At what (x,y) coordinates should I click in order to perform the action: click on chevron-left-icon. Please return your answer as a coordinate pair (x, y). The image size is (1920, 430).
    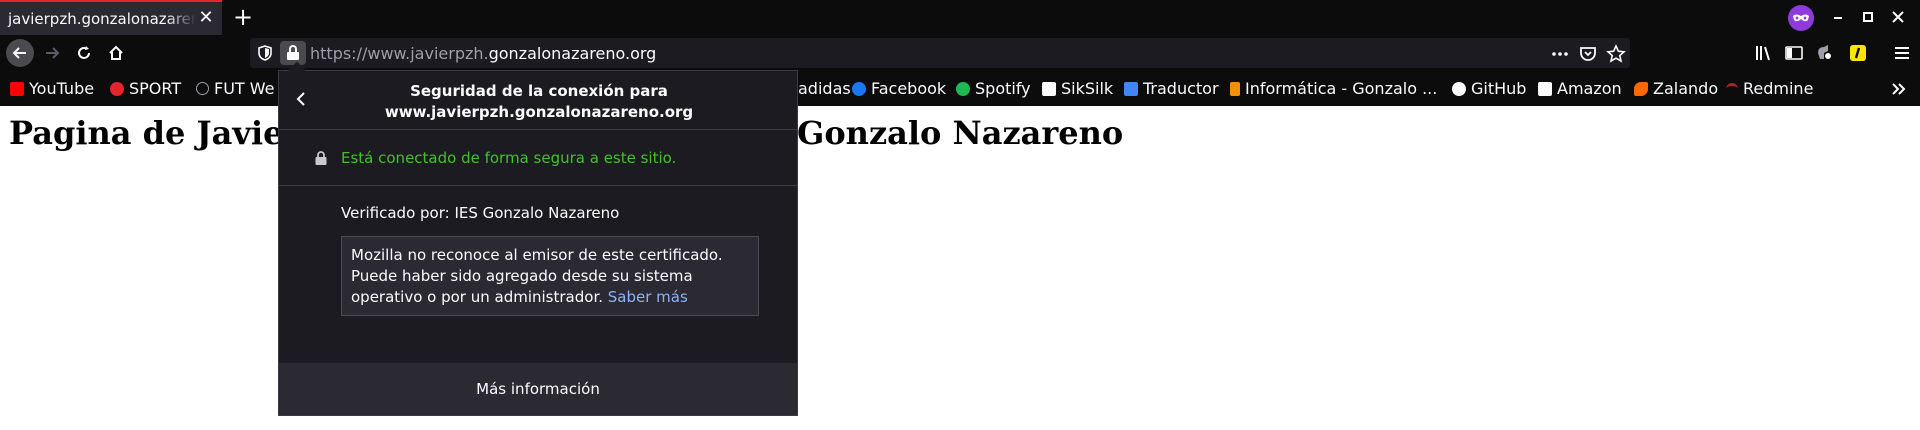
    Looking at the image, I should click on (301, 99).